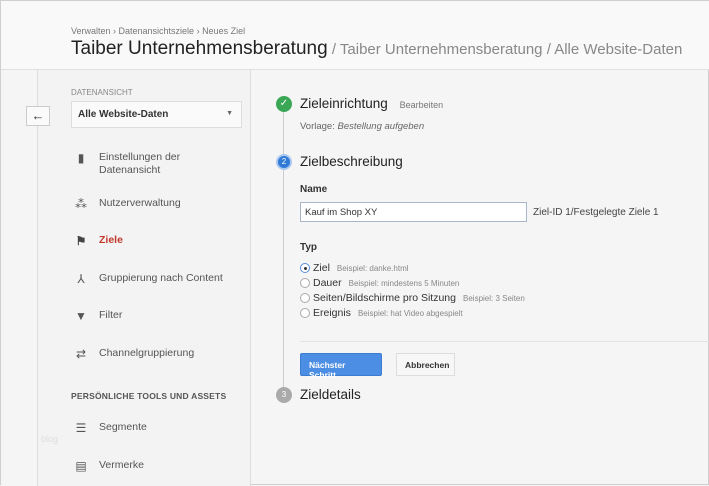 This screenshot has height=486, width=709. I want to click on sidebar-item-annotations: ▤ Vermerke, so click(107, 466).